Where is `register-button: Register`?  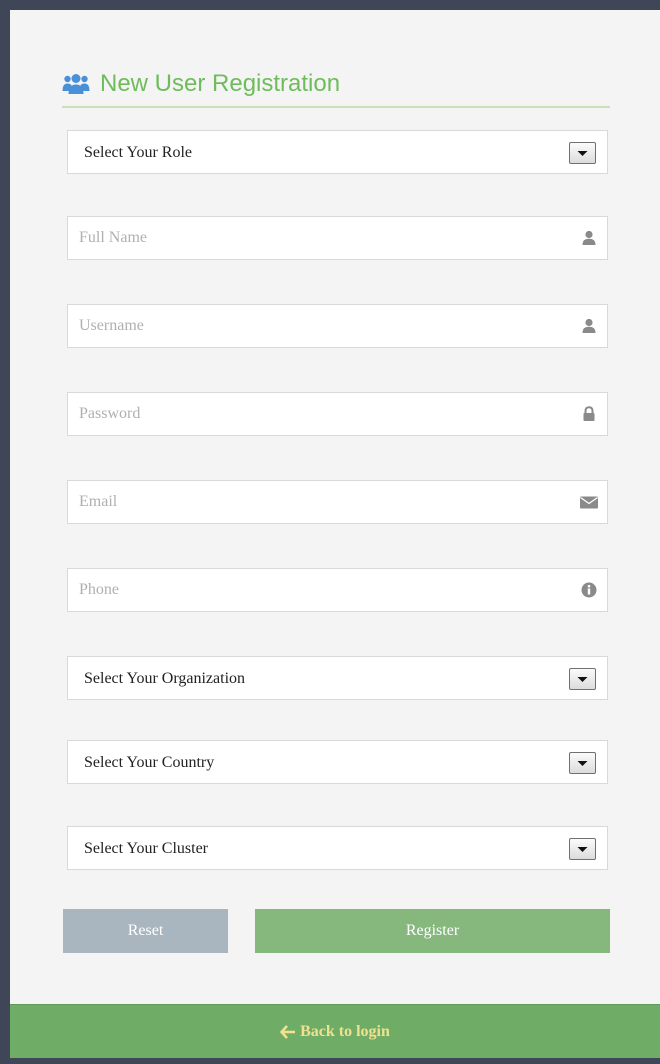
register-button: Register is located at coordinates (432, 931).